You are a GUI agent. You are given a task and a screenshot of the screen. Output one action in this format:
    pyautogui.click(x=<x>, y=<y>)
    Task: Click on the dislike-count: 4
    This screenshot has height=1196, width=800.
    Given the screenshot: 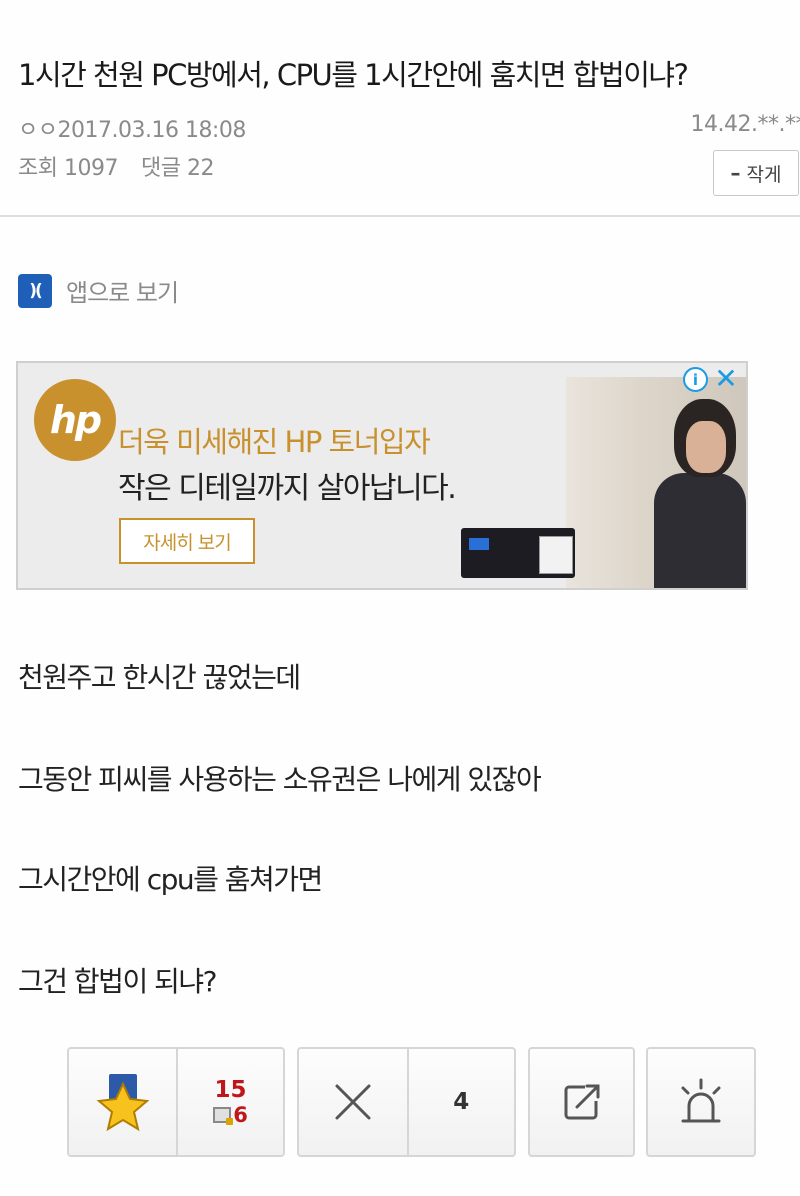 What is the action you would take?
    pyautogui.click(x=461, y=1102)
    